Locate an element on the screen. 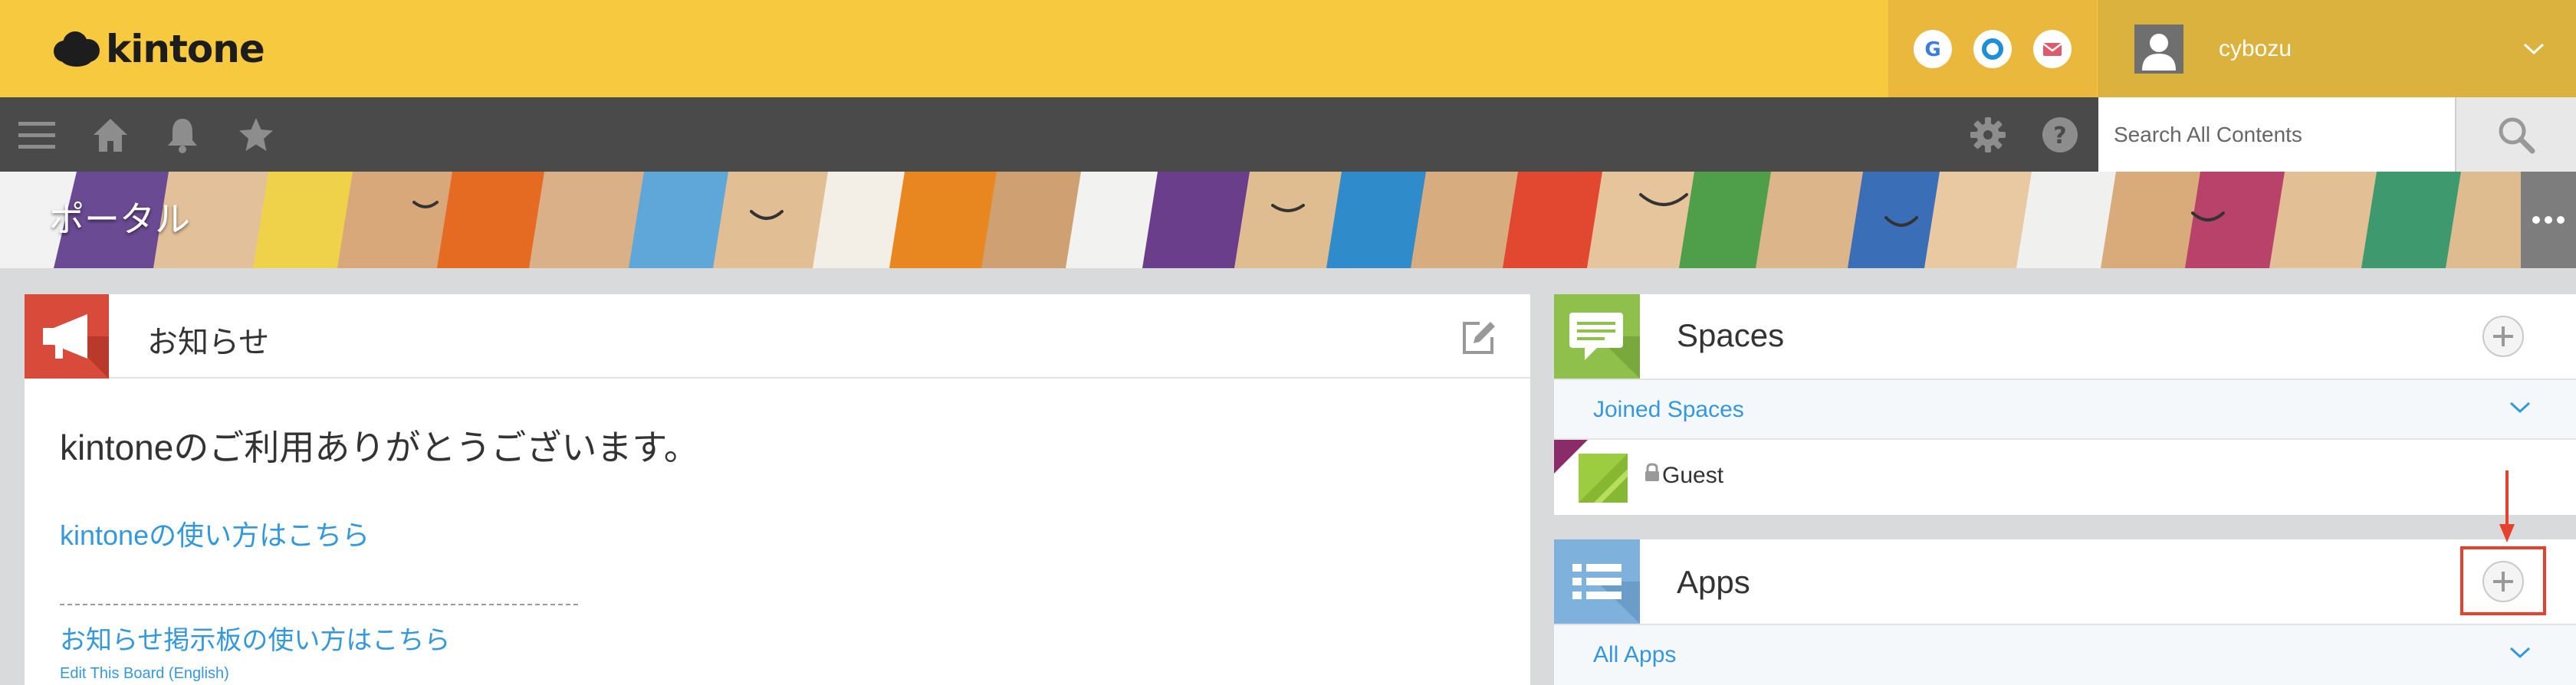  bell-icon is located at coordinates (182, 134).